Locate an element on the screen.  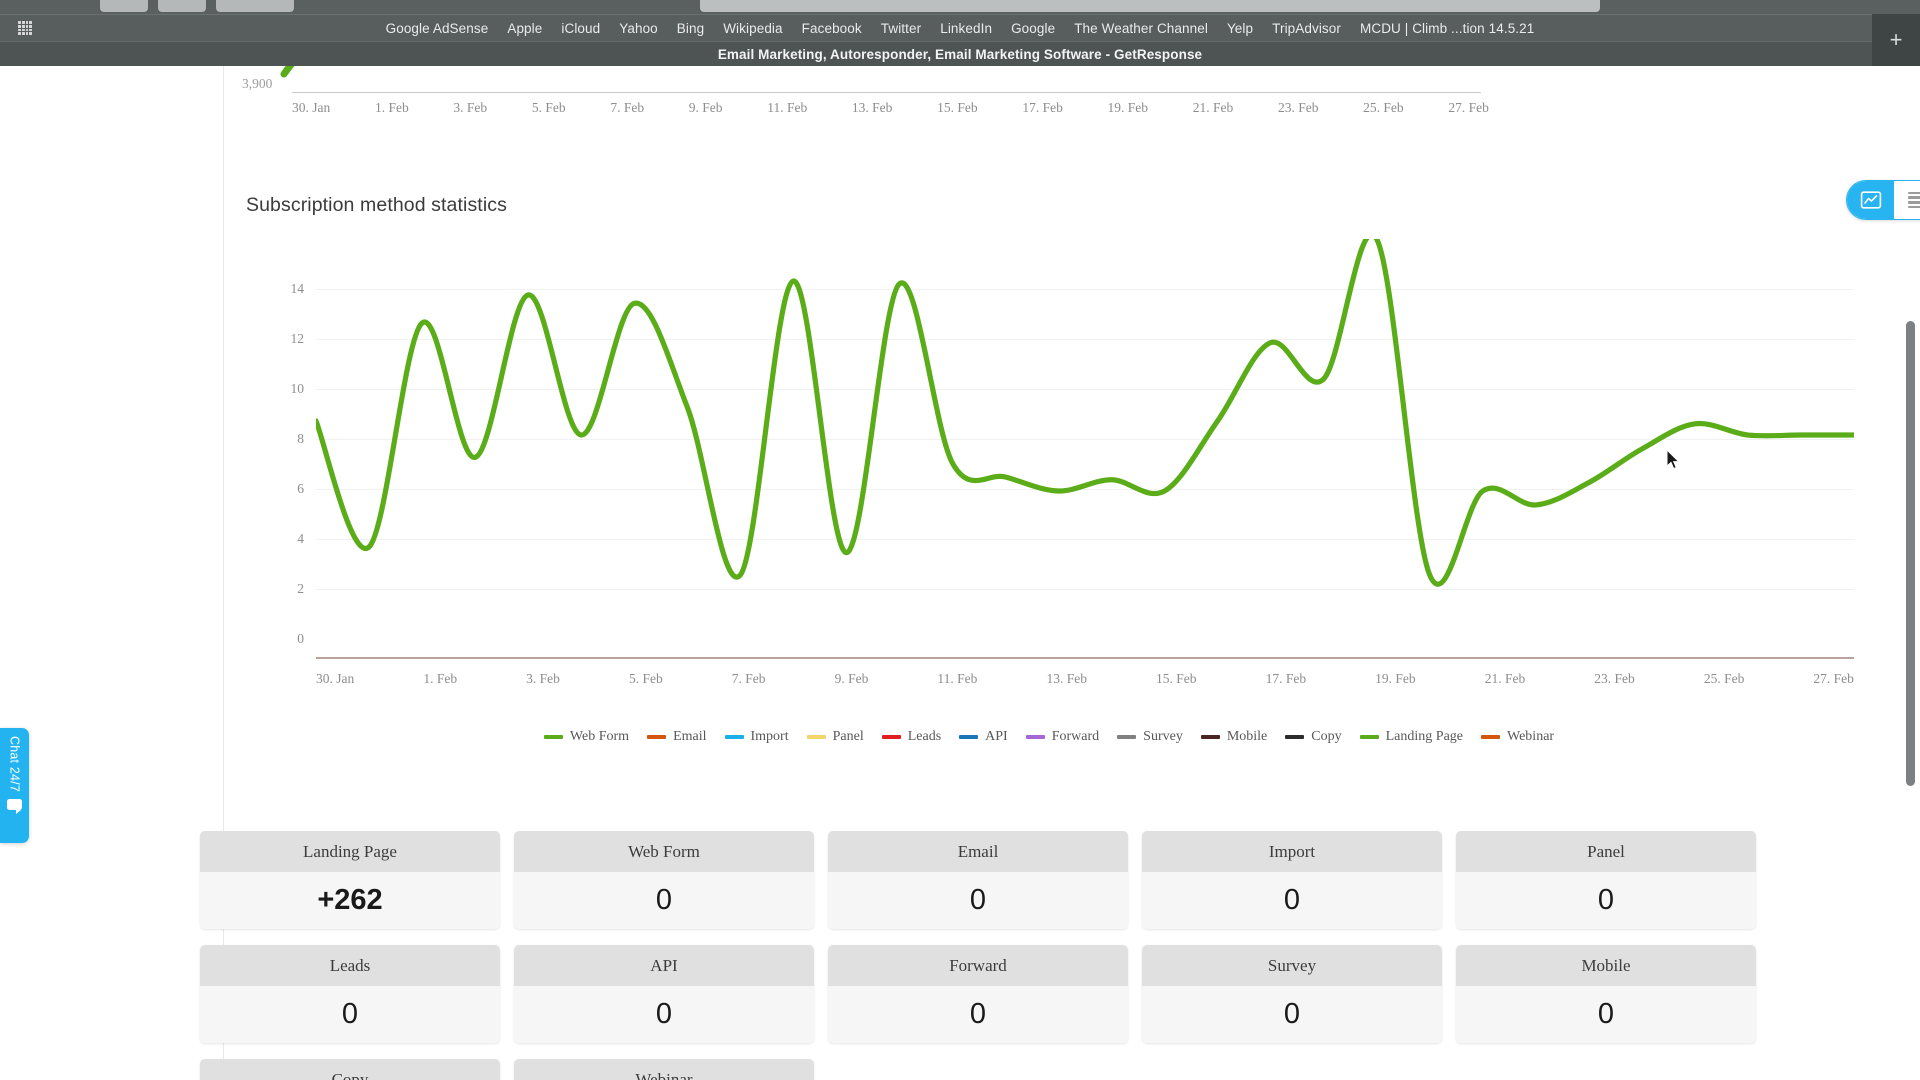
bookmark-item: Apple is located at coordinates (524, 28).